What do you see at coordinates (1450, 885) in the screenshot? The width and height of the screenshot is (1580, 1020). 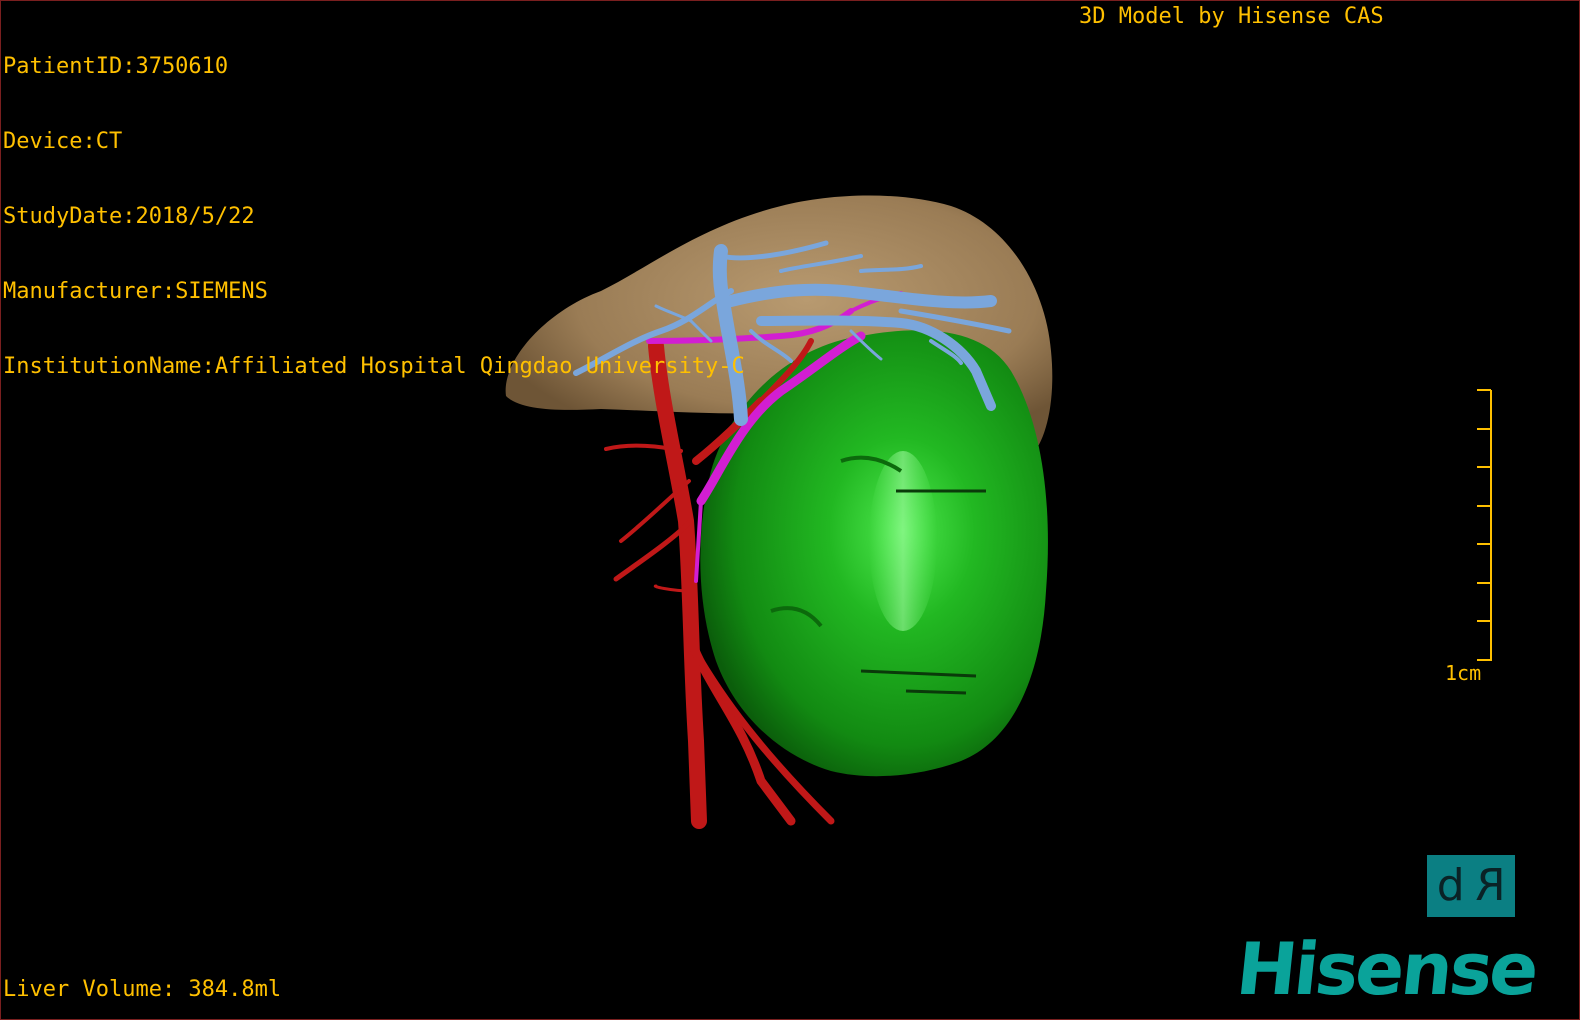 I see `badge-left-letter: d` at bounding box center [1450, 885].